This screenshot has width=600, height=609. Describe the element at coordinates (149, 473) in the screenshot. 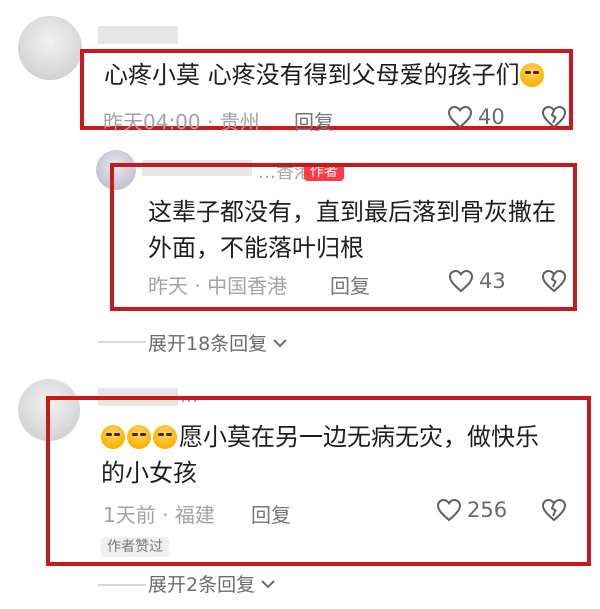

I see `comment-text-line2: 的小女孩` at that location.